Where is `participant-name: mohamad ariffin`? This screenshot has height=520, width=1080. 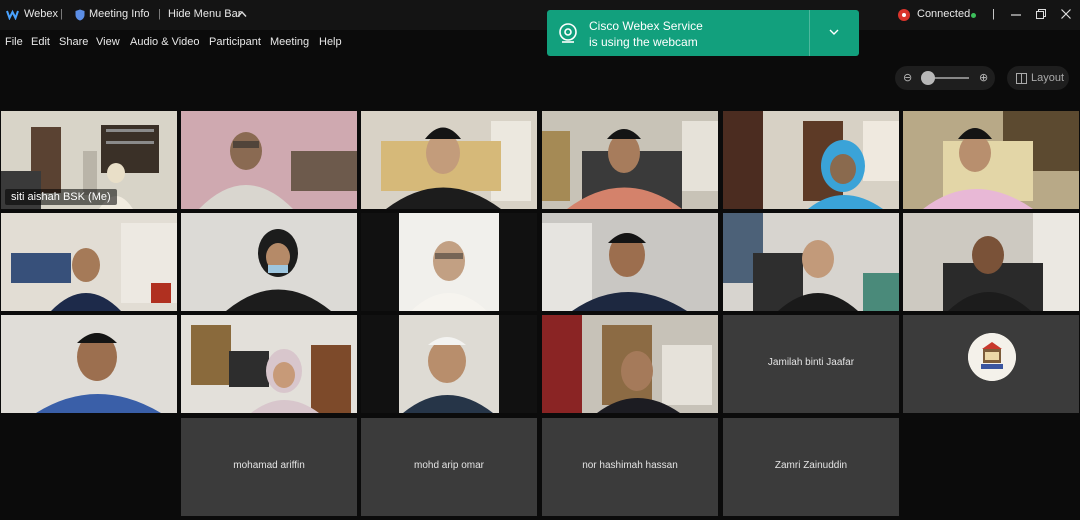 participant-name: mohamad ariffin is located at coordinates (269, 465).